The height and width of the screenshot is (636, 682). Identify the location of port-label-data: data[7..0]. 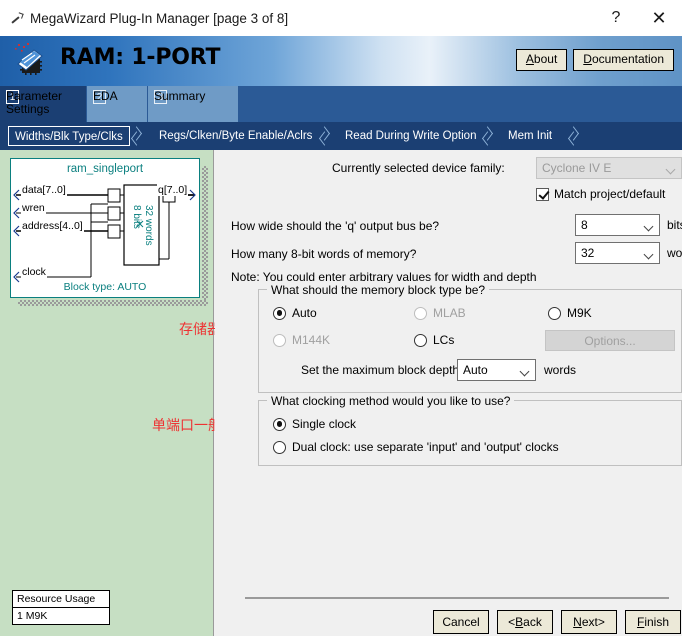
(44, 190).